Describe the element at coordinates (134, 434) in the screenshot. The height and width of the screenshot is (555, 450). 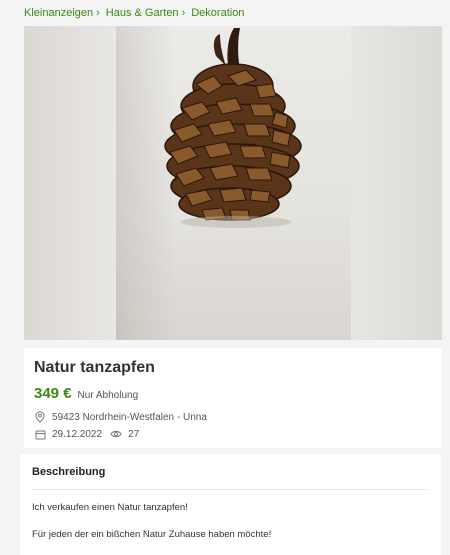
I see `views-count: 27` at that location.